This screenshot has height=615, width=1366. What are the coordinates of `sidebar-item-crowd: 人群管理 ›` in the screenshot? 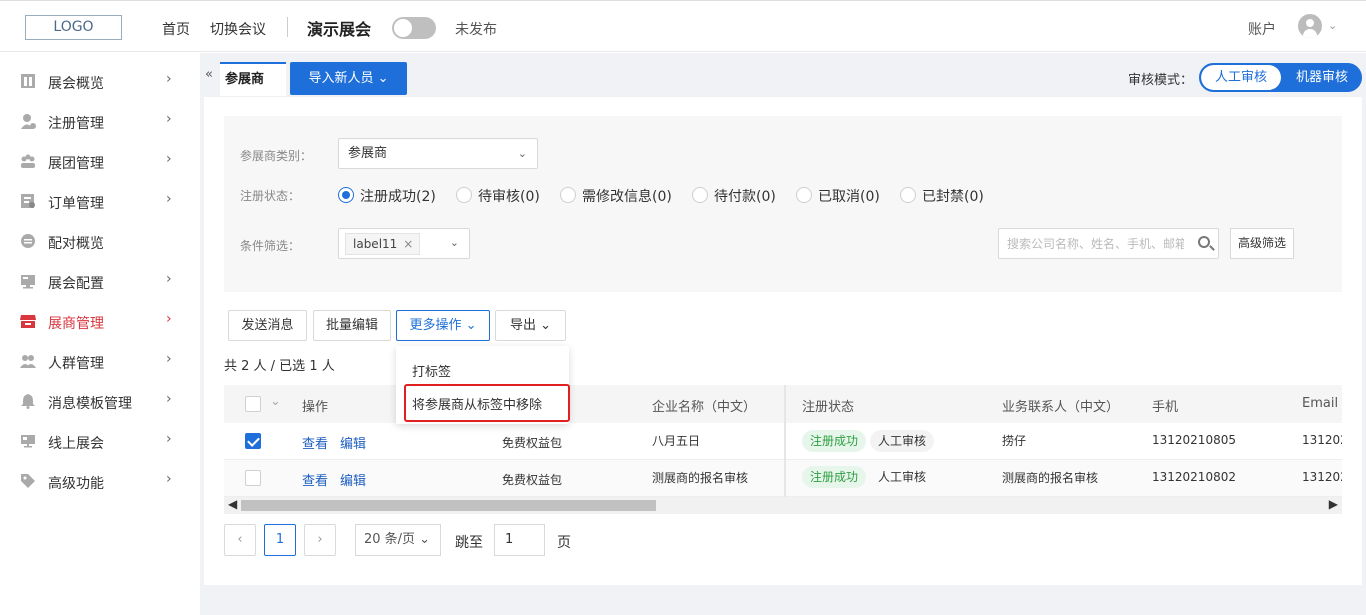 It's located at (100, 361).